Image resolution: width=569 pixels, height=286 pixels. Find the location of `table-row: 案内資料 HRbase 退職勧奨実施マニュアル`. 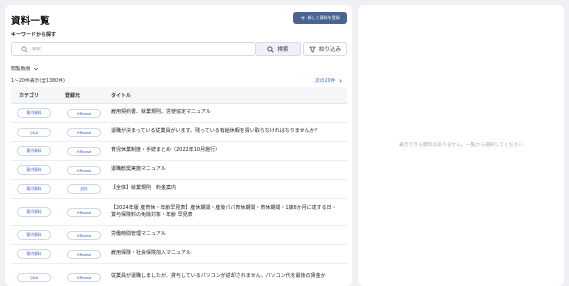

table-row: 案内資料 HRbase 退職勧奨実施マニュアル is located at coordinates (179, 170).